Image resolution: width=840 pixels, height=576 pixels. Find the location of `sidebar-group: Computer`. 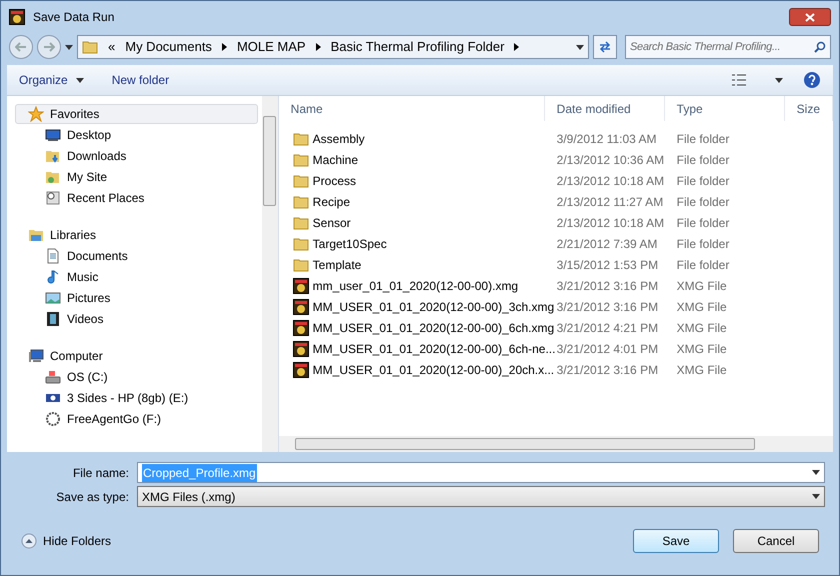

sidebar-group: Computer is located at coordinates (136, 356).